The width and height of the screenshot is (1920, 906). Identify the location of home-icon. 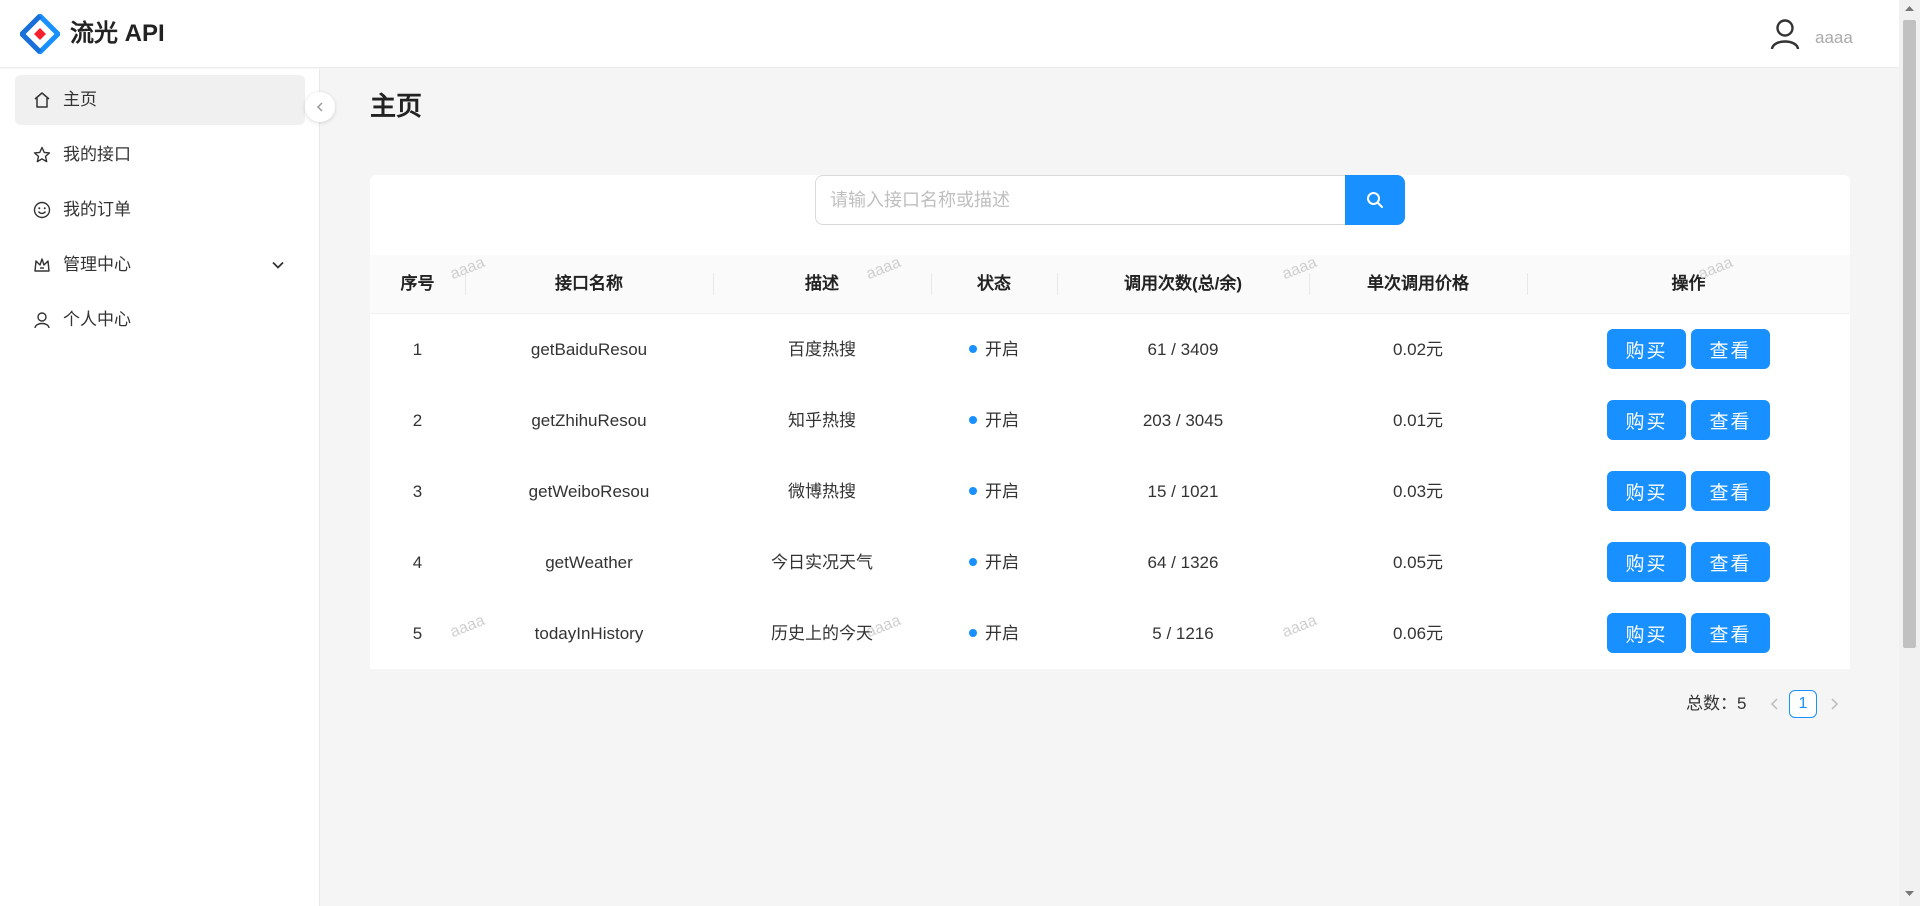
(42, 100).